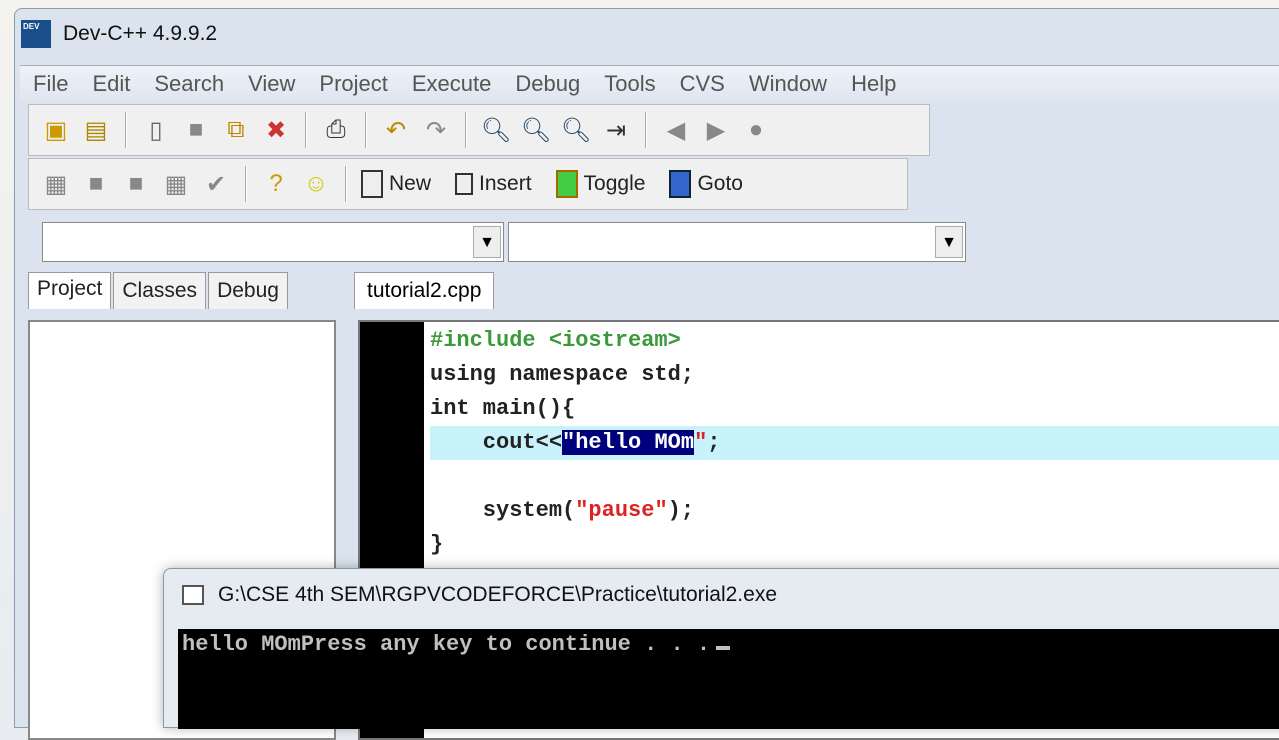  I want to click on secondary-toolbar: ▦ ■ ■ ▦ ✔ ? ☺ New Insert Toggle Goto, so click(468, 184).